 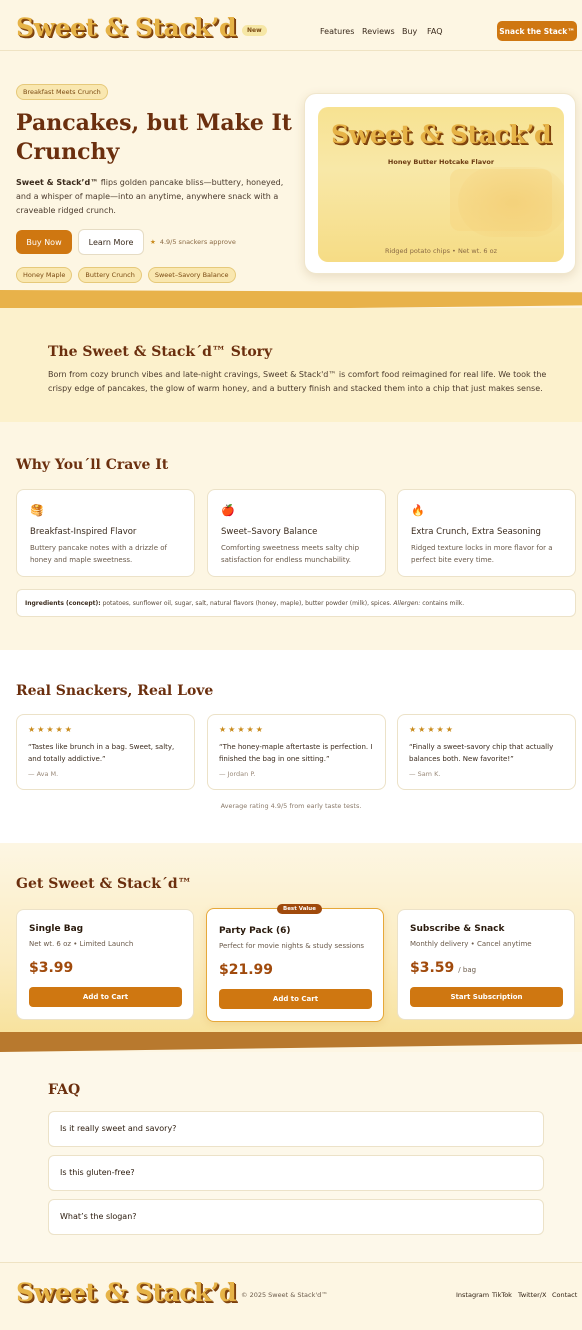 I want to click on product-flavor: Honey Butter Hotcake Flavor, so click(x=441, y=162).